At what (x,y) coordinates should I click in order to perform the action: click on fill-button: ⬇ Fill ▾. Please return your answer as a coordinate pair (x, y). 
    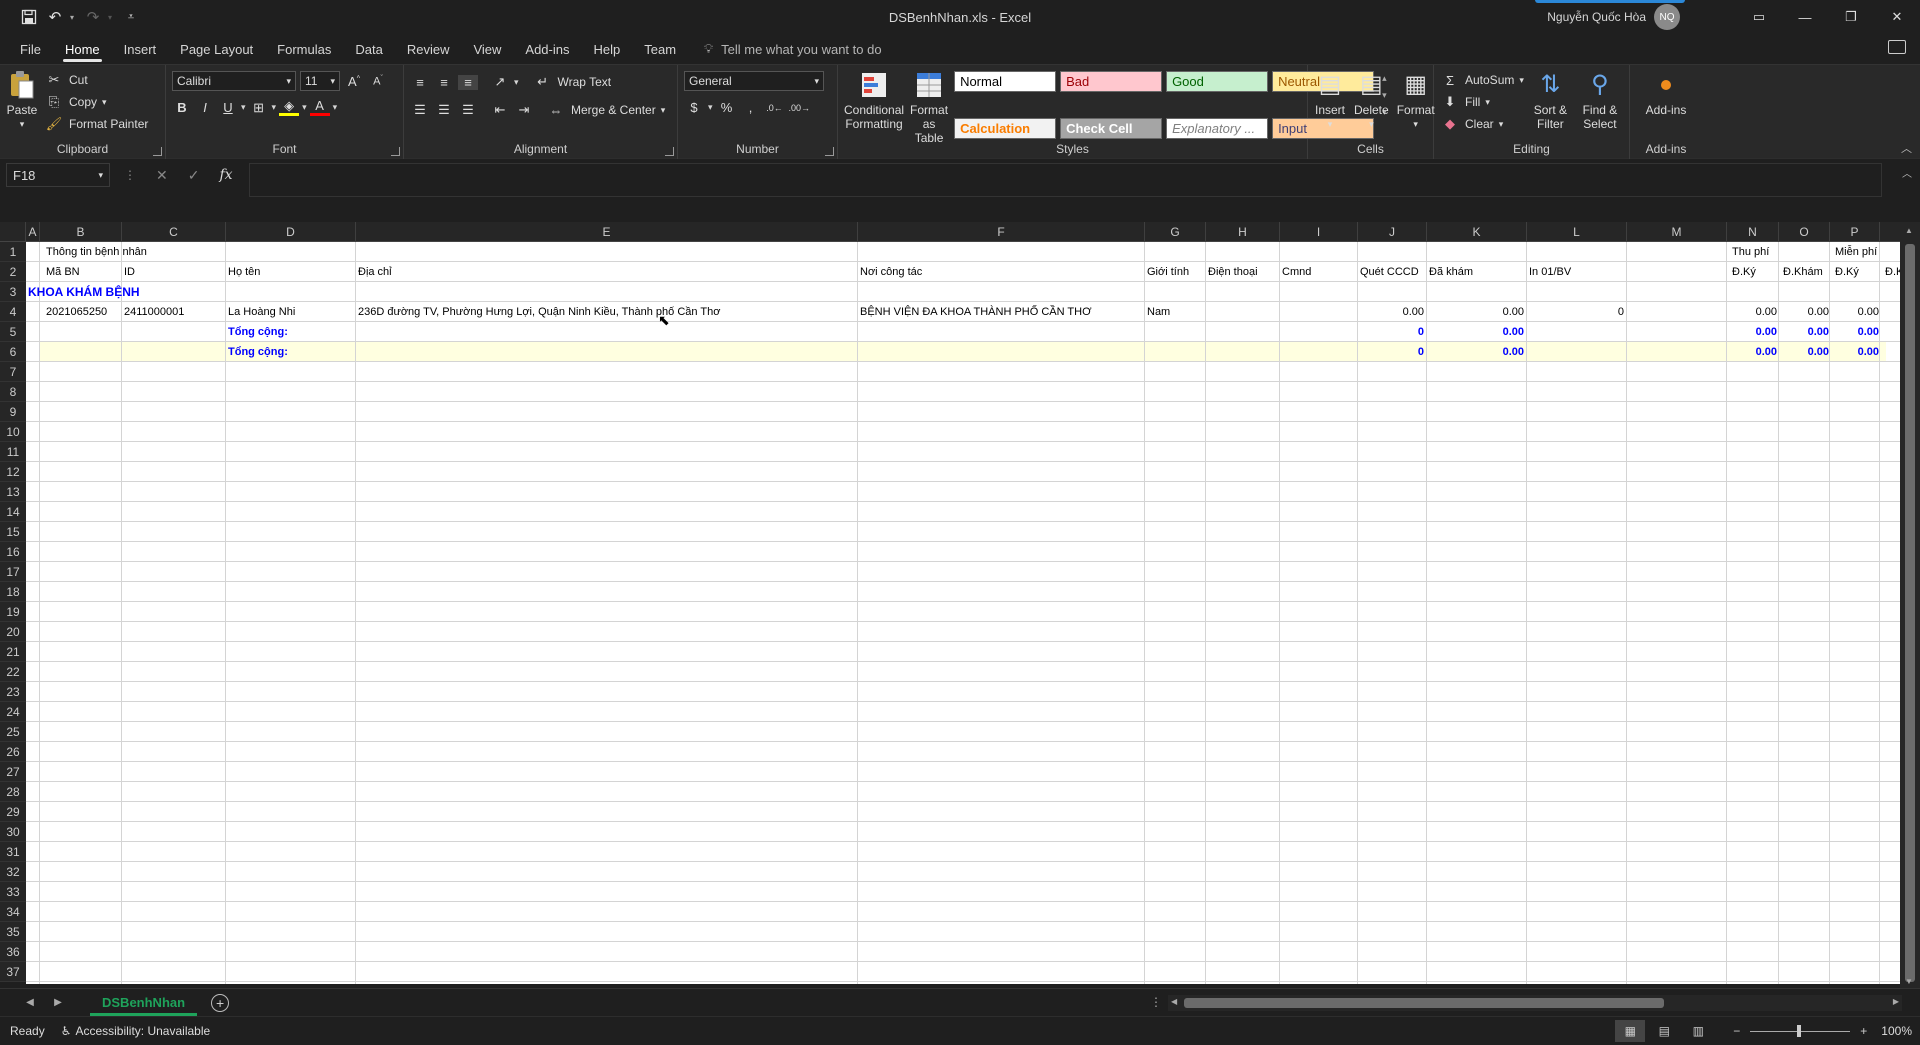
    Looking at the image, I should click on (1482, 102).